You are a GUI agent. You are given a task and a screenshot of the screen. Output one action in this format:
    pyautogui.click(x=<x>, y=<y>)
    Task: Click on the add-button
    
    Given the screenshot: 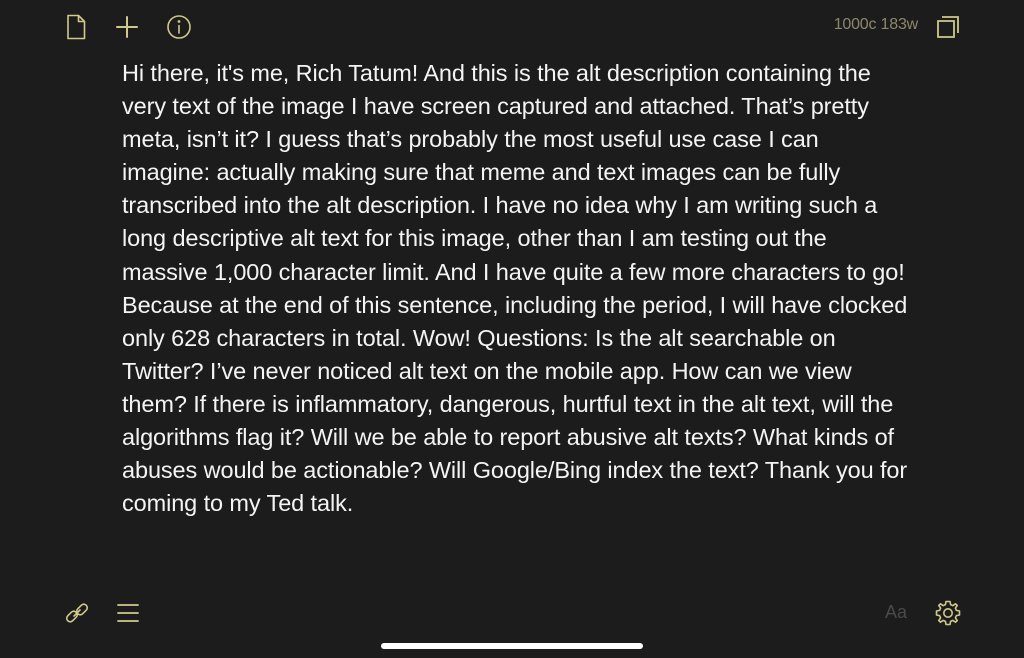 What is the action you would take?
    pyautogui.click(x=127, y=27)
    